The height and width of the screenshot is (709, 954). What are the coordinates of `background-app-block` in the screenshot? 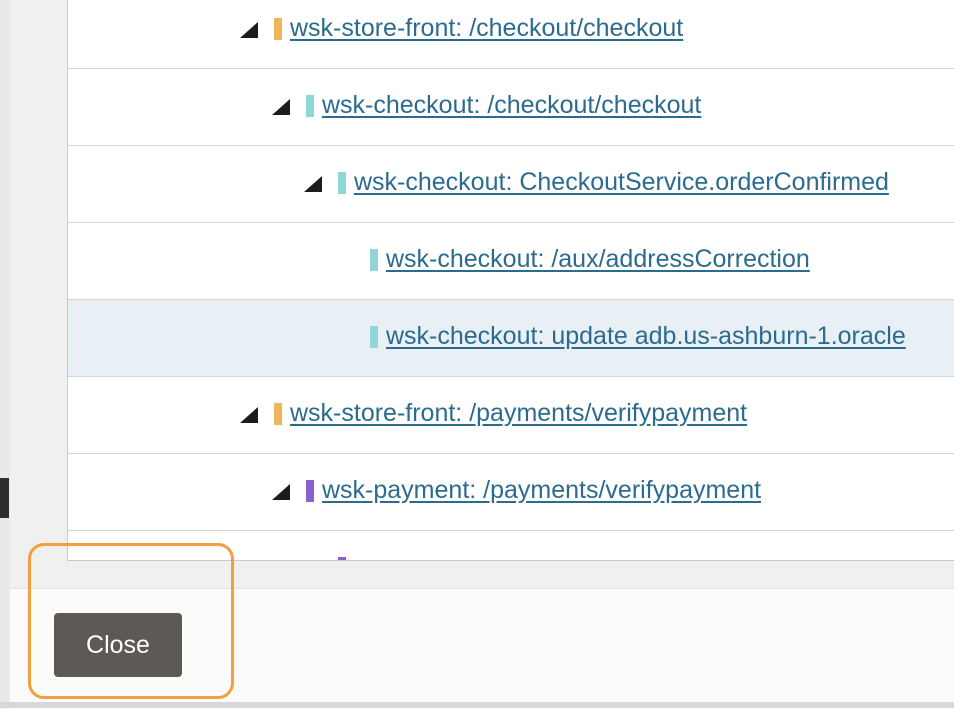 It's located at (4, 498).